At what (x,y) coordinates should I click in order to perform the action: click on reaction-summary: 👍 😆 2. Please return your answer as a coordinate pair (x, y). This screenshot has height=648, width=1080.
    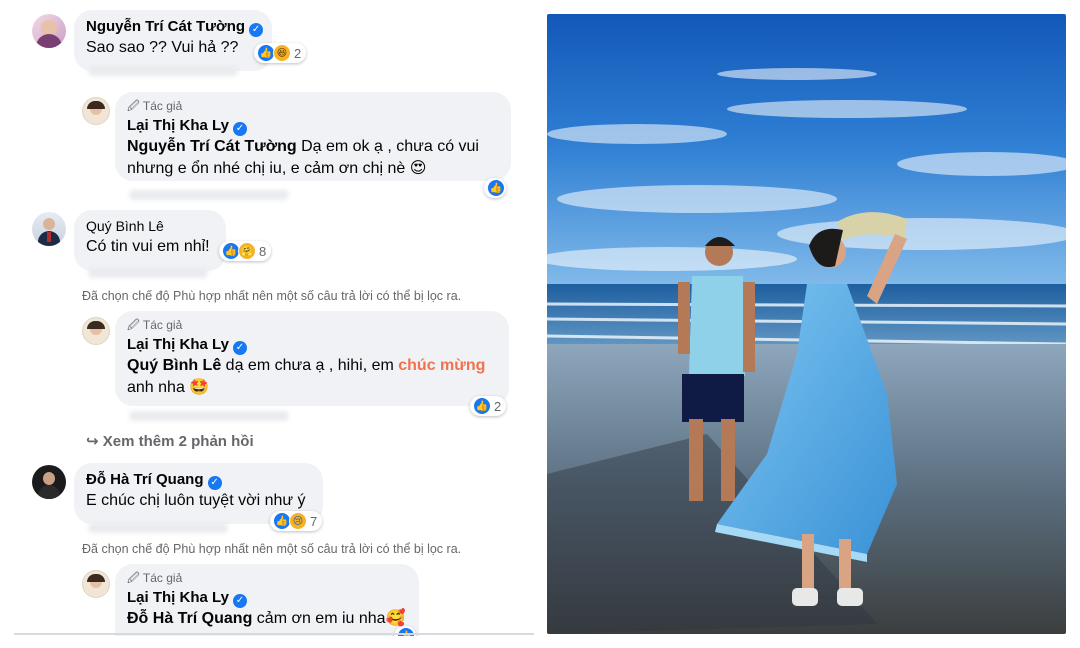
    Looking at the image, I should click on (280, 53).